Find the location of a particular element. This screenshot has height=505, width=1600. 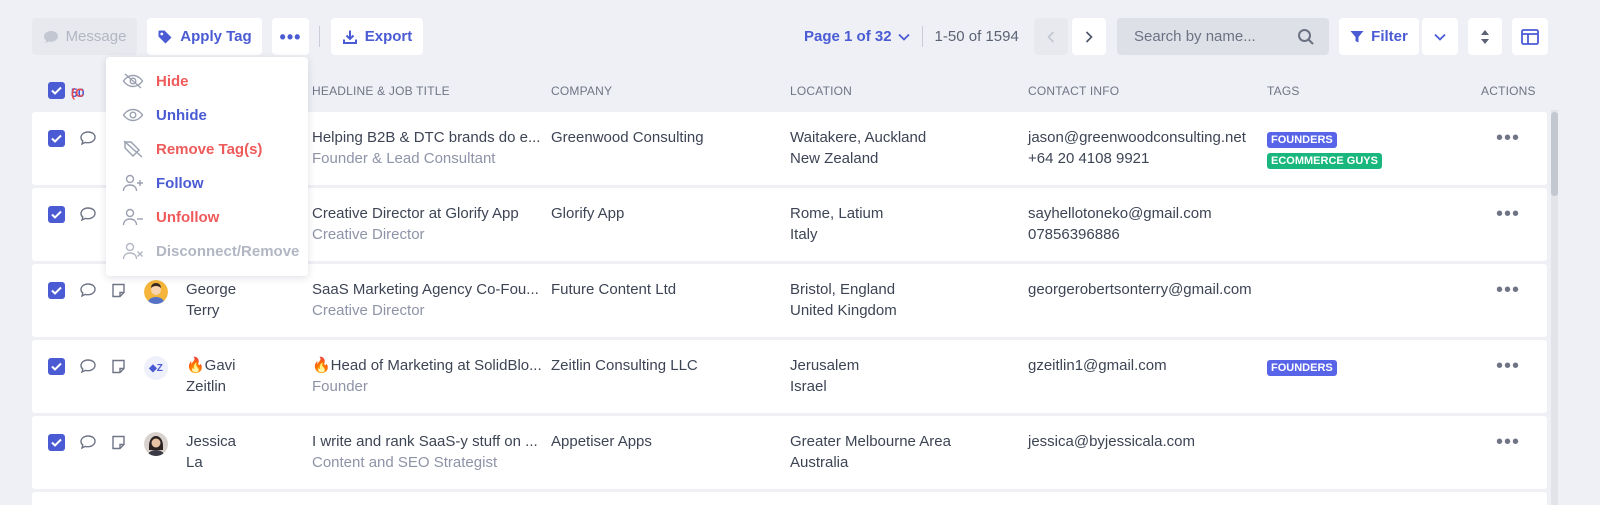

name-cell: 🔥Gavi Zeitlin is located at coordinates (211, 376).